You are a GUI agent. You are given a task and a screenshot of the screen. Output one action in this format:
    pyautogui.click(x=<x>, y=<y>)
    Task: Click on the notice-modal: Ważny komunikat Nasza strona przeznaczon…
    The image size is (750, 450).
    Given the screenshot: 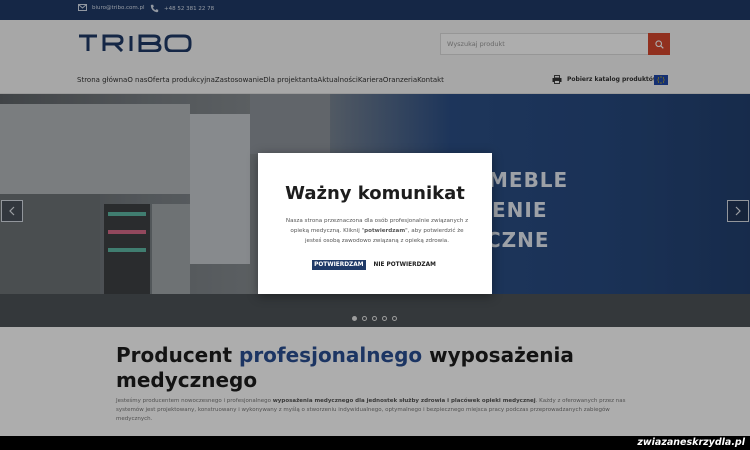 What is the action you would take?
    pyautogui.click(x=375, y=223)
    